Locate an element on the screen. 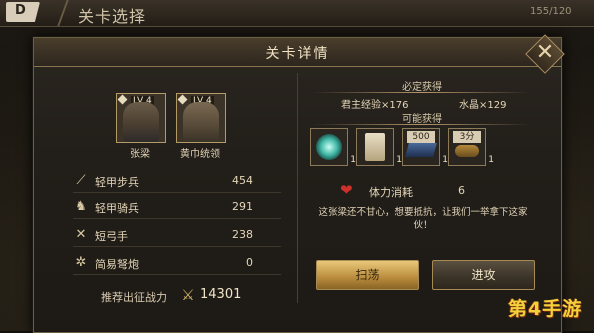 The width and height of the screenshot is (594, 333). unit-row: ✕ 短弓手 238 is located at coordinates (177, 236).